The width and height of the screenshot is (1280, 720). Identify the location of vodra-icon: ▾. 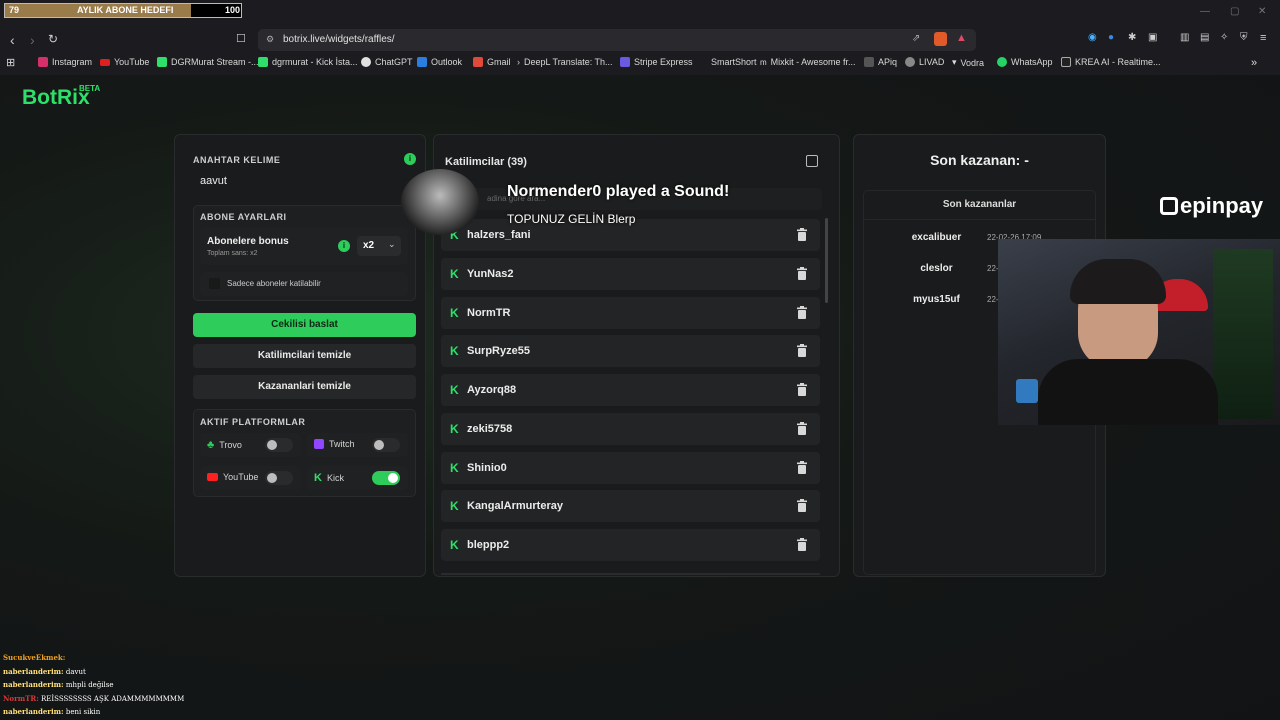
(954, 62).